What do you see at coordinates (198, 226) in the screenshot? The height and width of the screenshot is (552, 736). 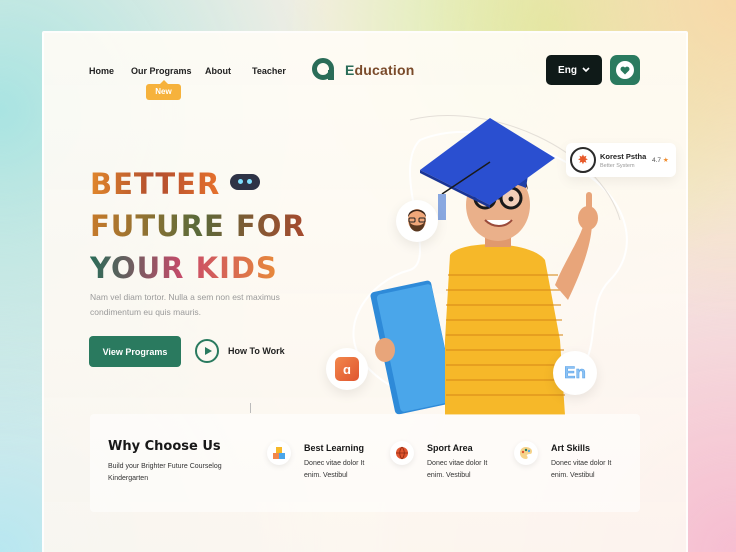 I see `hero-title-line2: FUTURE FOR` at bounding box center [198, 226].